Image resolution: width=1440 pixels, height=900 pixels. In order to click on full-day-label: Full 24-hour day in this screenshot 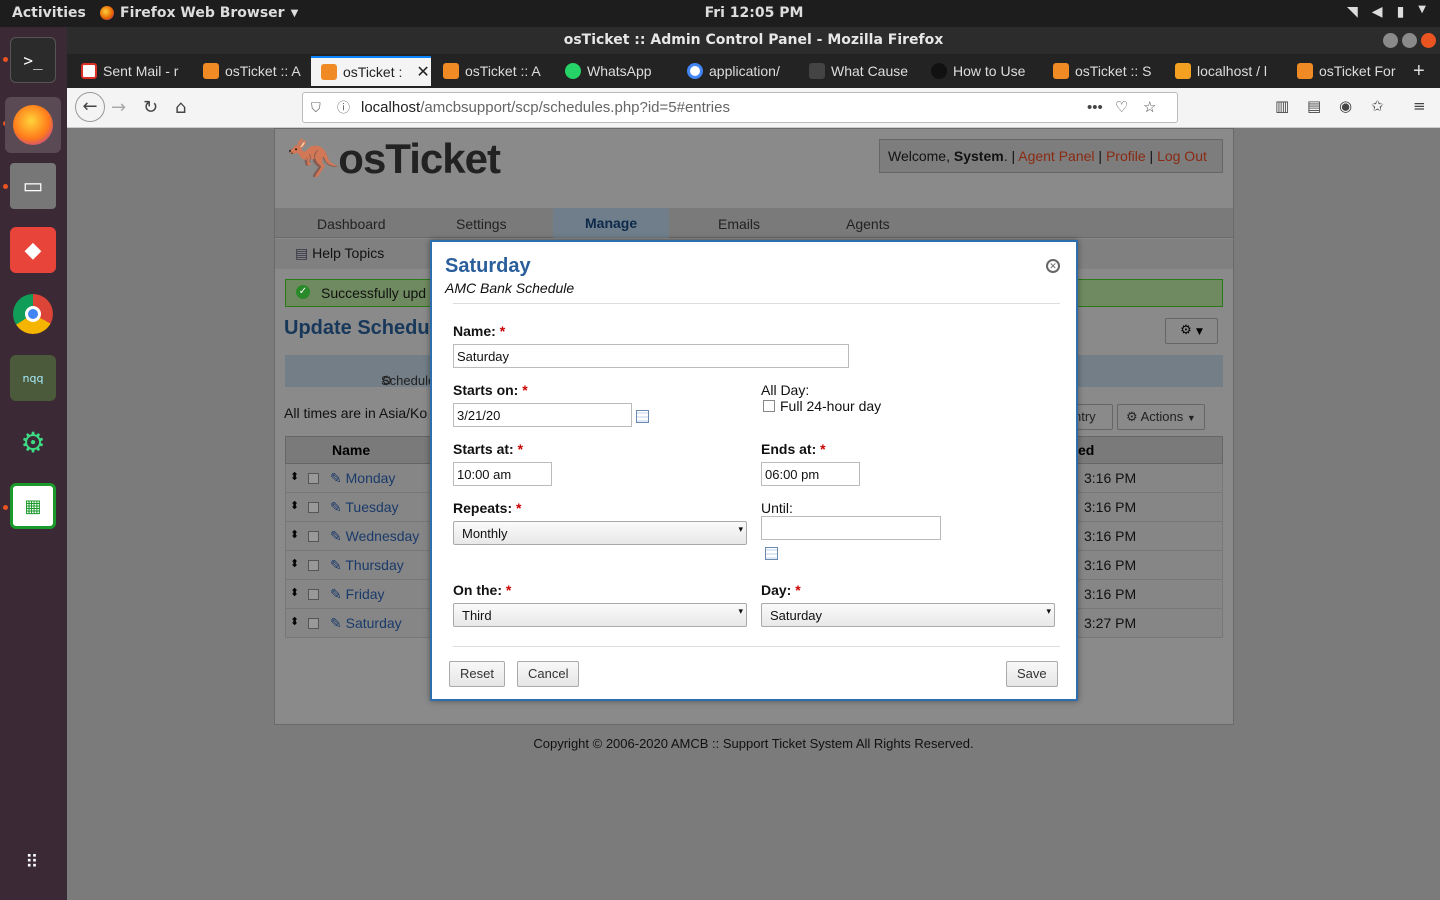, I will do `click(831, 406)`.